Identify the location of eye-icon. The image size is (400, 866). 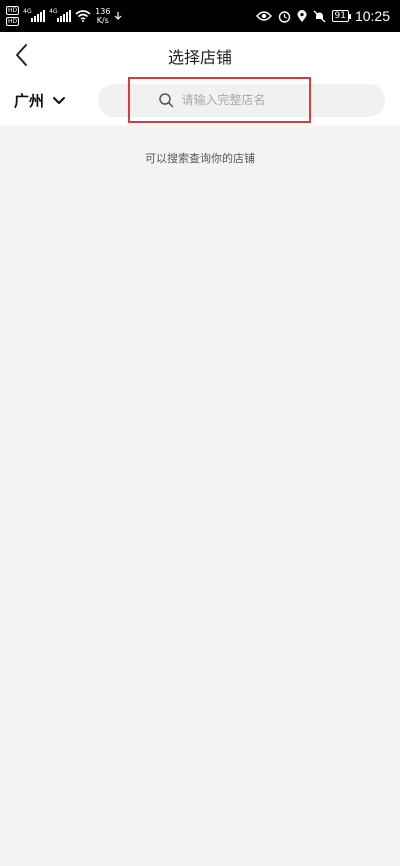
(263, 16).